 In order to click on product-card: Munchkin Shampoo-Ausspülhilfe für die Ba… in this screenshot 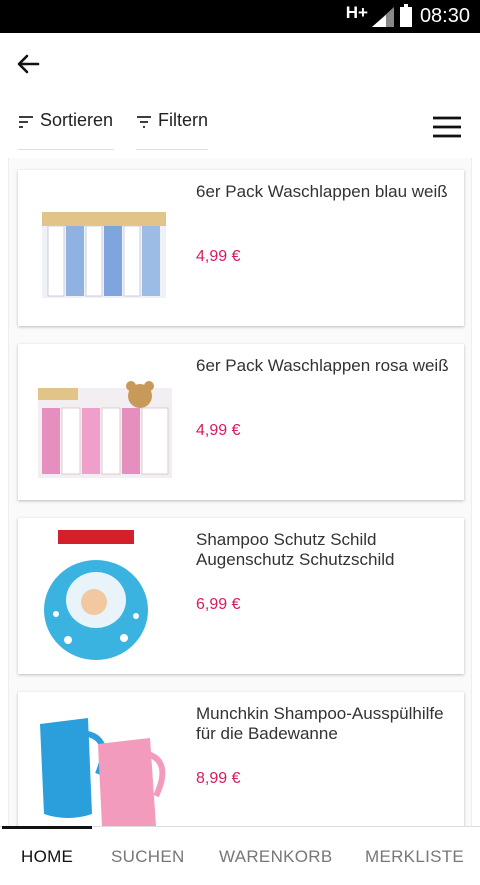, I will do `click(241, 759)`.